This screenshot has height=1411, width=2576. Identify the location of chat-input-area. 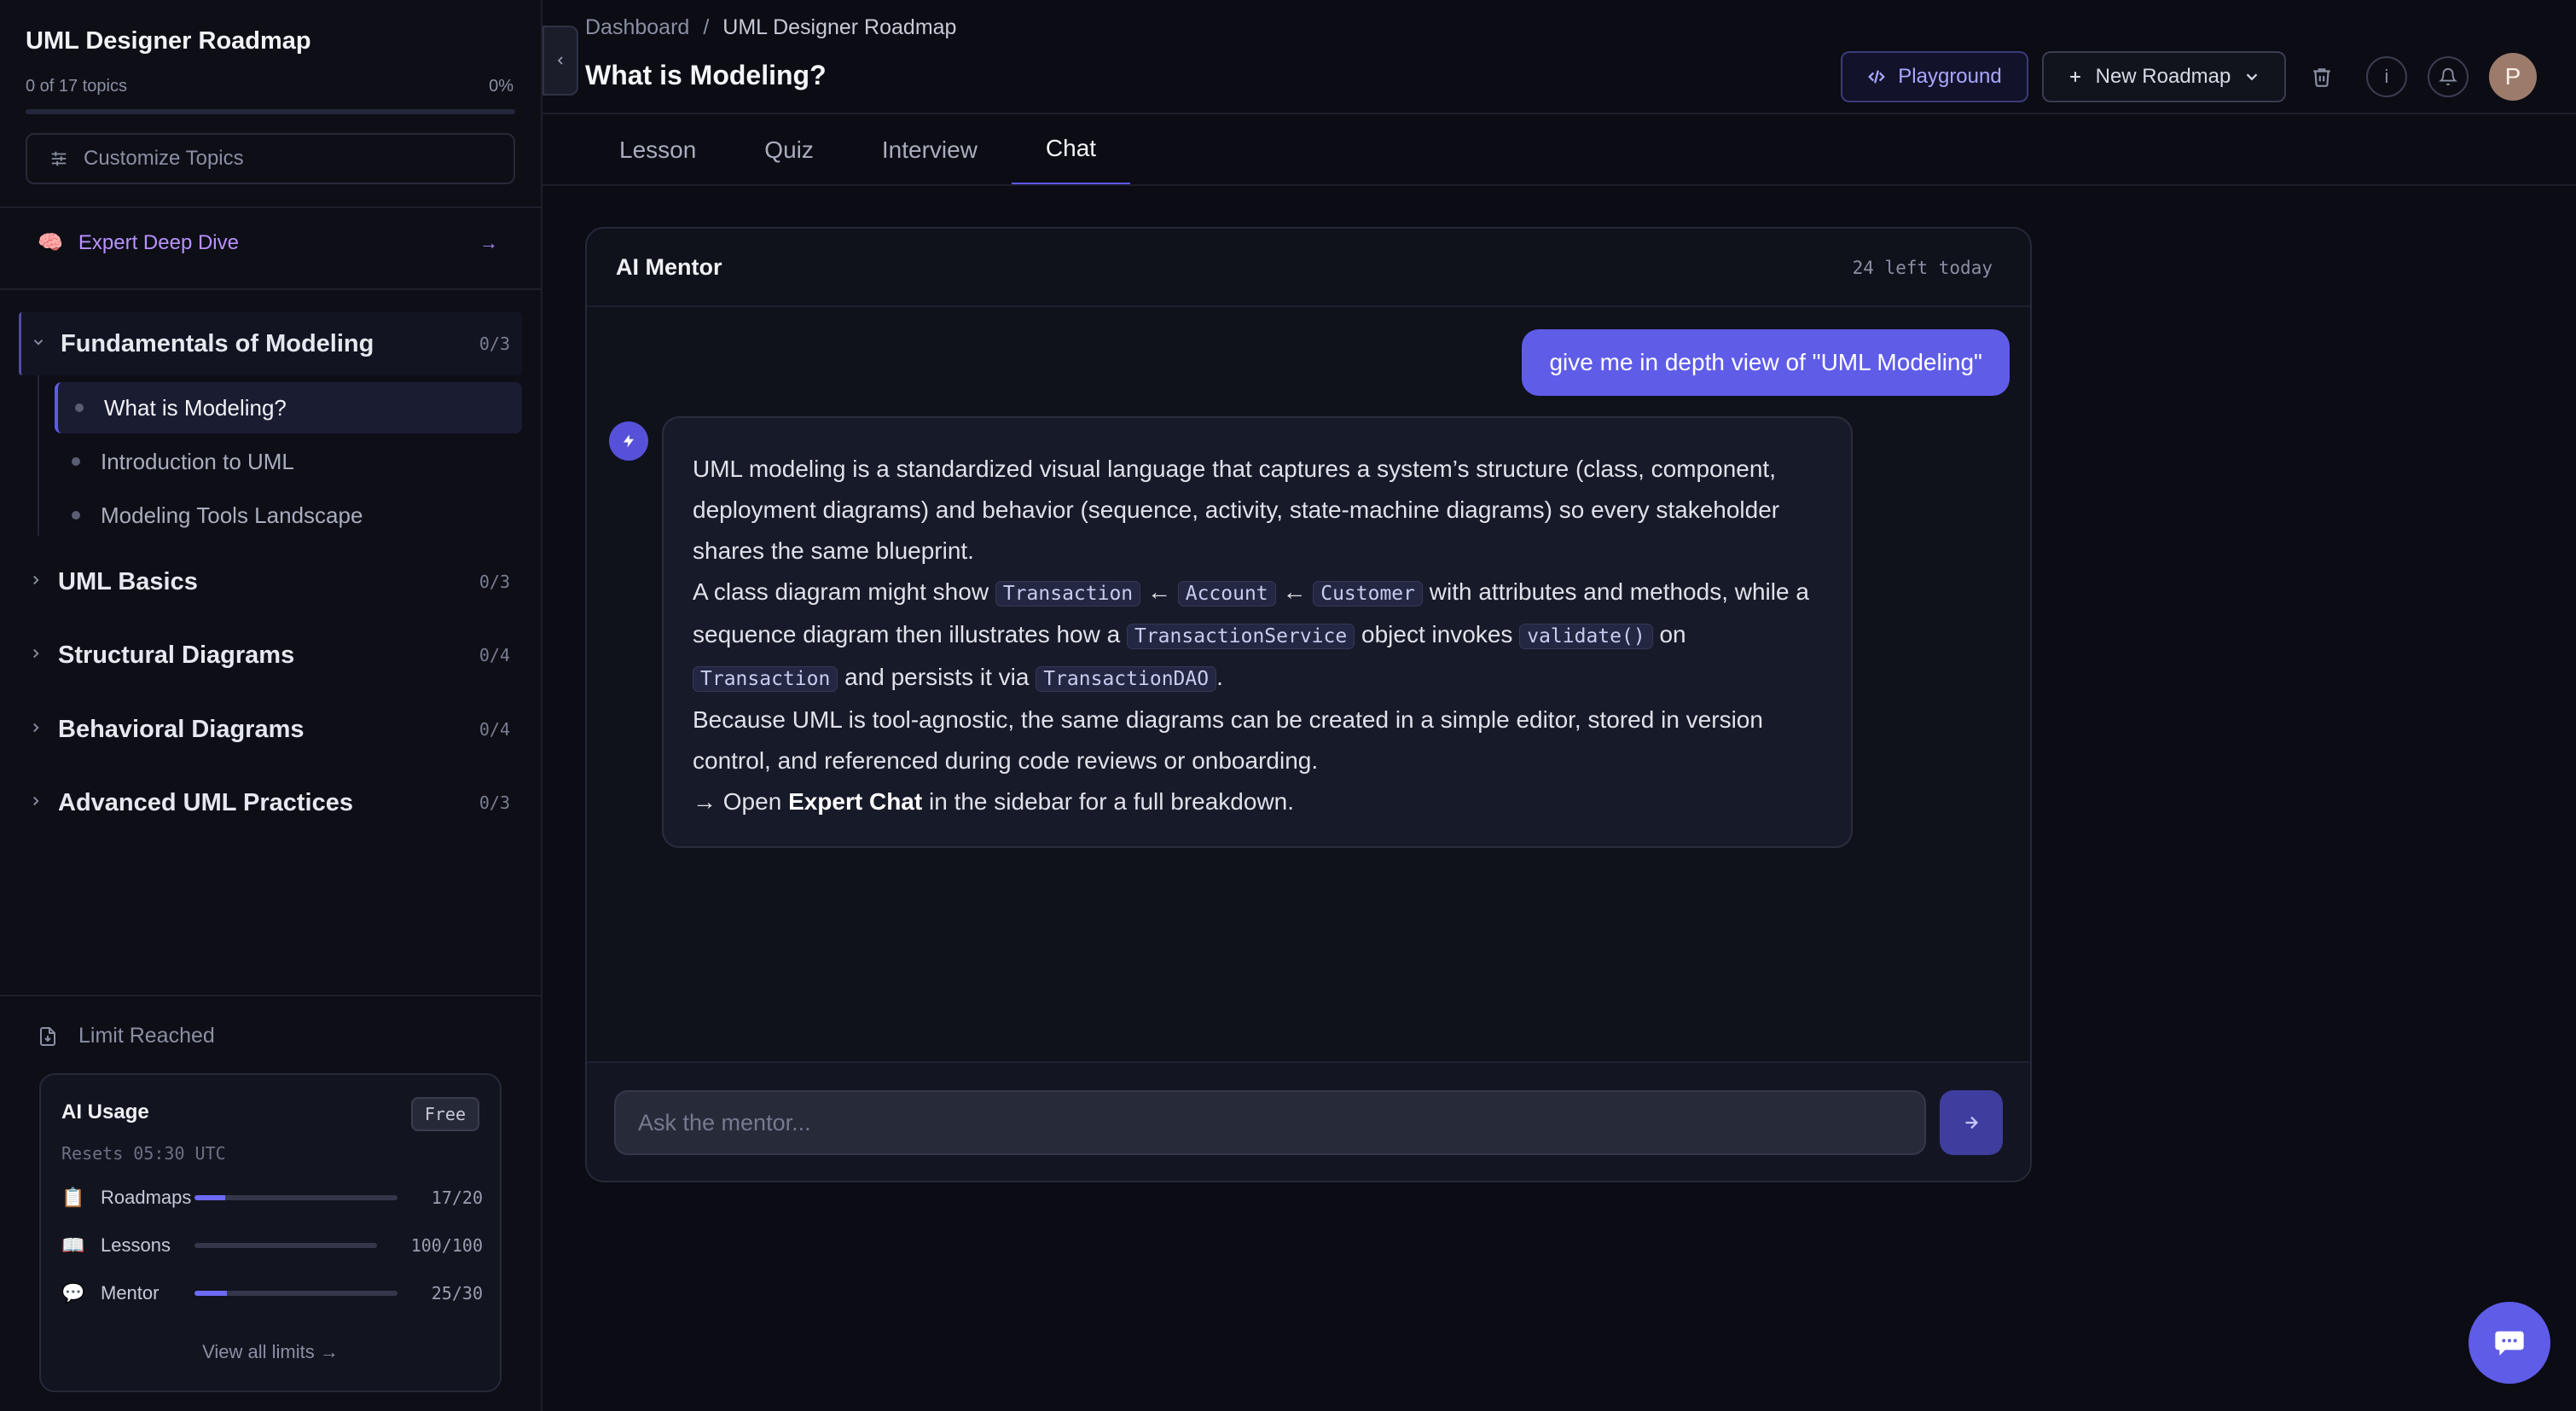
(1308, 1121).